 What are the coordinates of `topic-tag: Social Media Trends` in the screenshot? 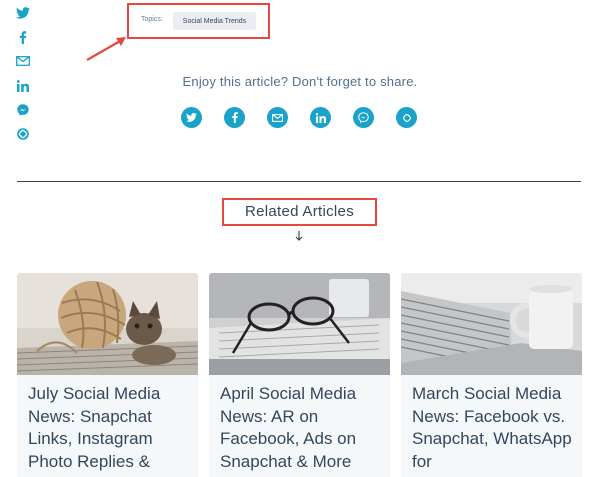 It's located at (214, 21).